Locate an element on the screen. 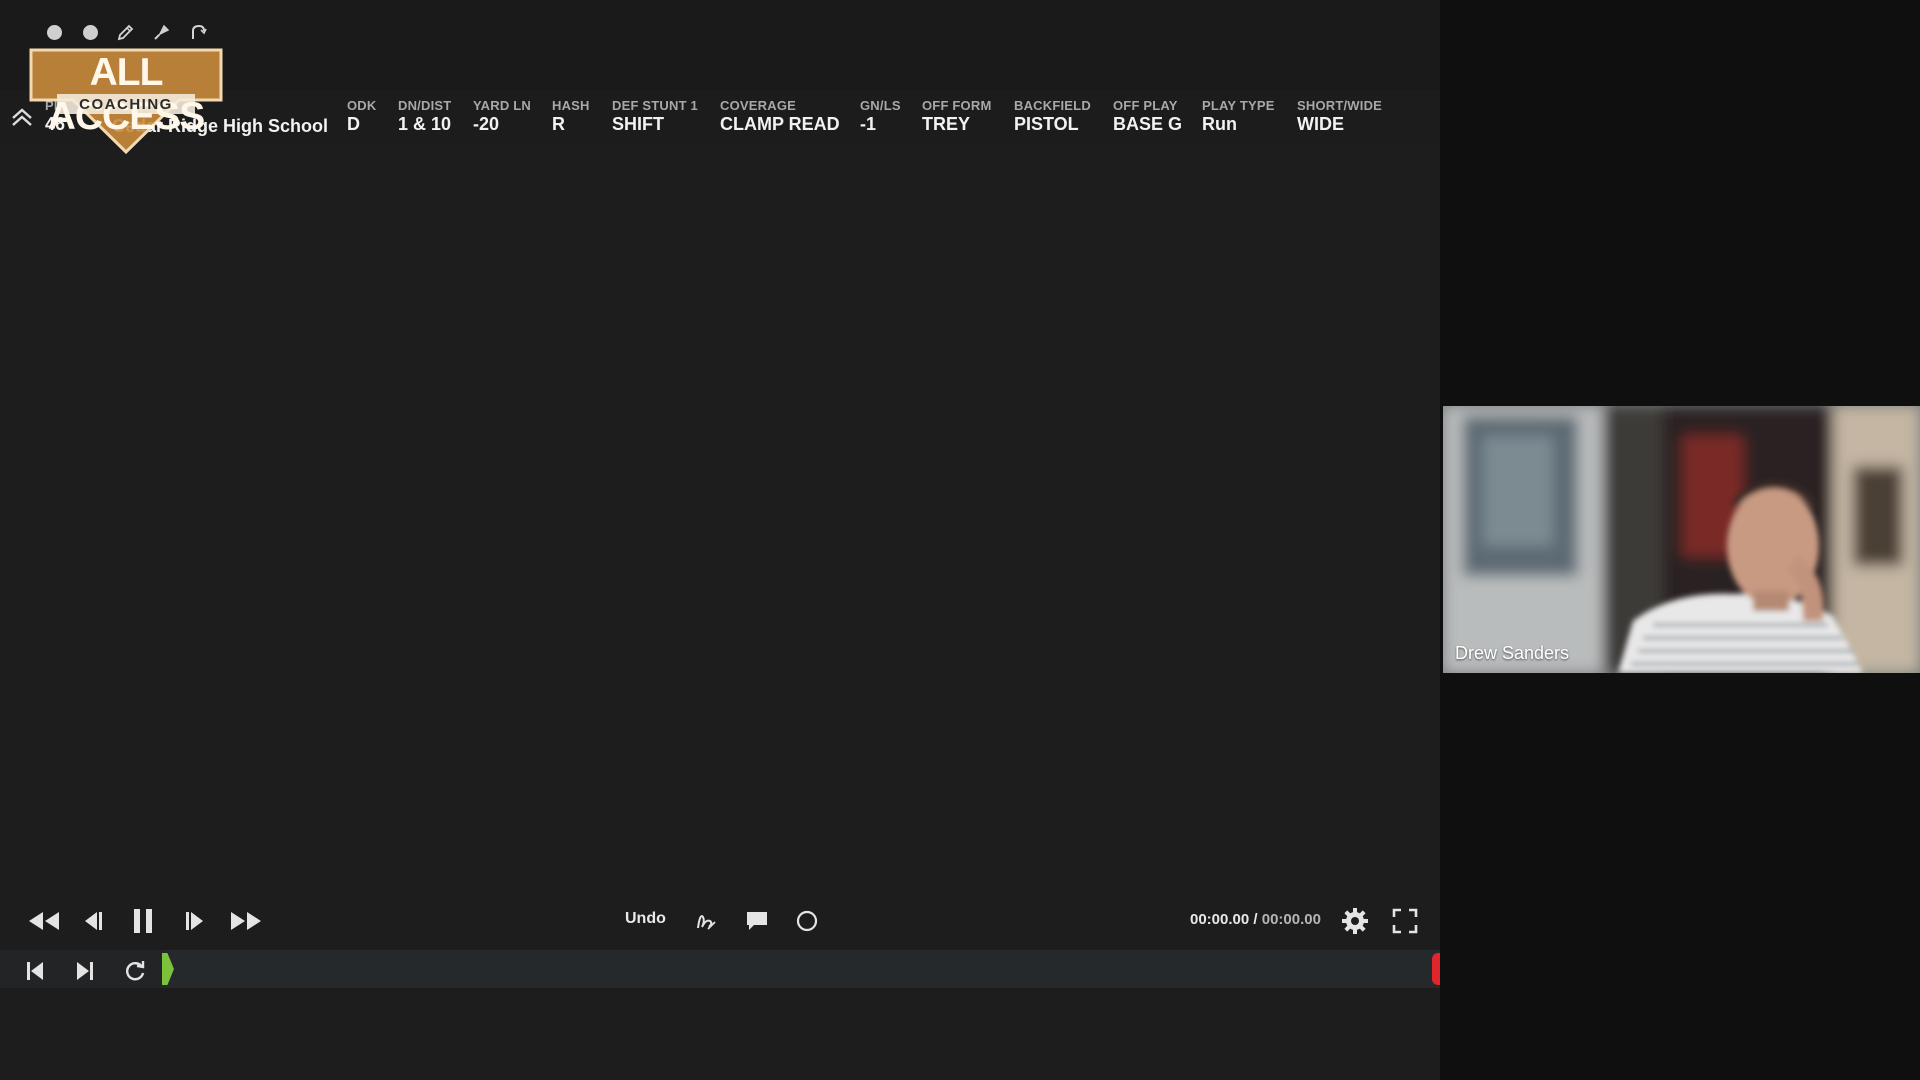  field-play-type: PLAY TYPE Run is located at coordinates (1238, 117).